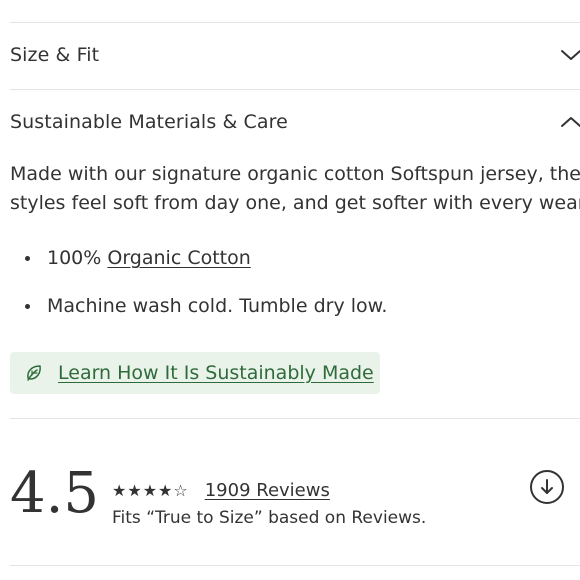 This screenshot has width=580, height=580. Describe the element at coordinates (570, 55) in the screenshot. I see `chevron-down-icon` at that location.